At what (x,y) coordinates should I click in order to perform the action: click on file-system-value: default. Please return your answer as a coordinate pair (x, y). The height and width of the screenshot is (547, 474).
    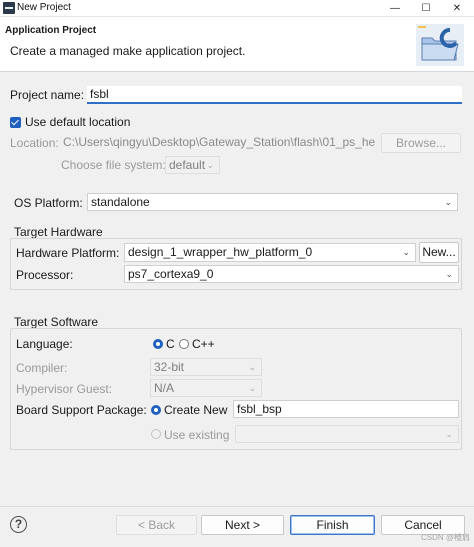
    Looking at the image, I should click on (187, 165).